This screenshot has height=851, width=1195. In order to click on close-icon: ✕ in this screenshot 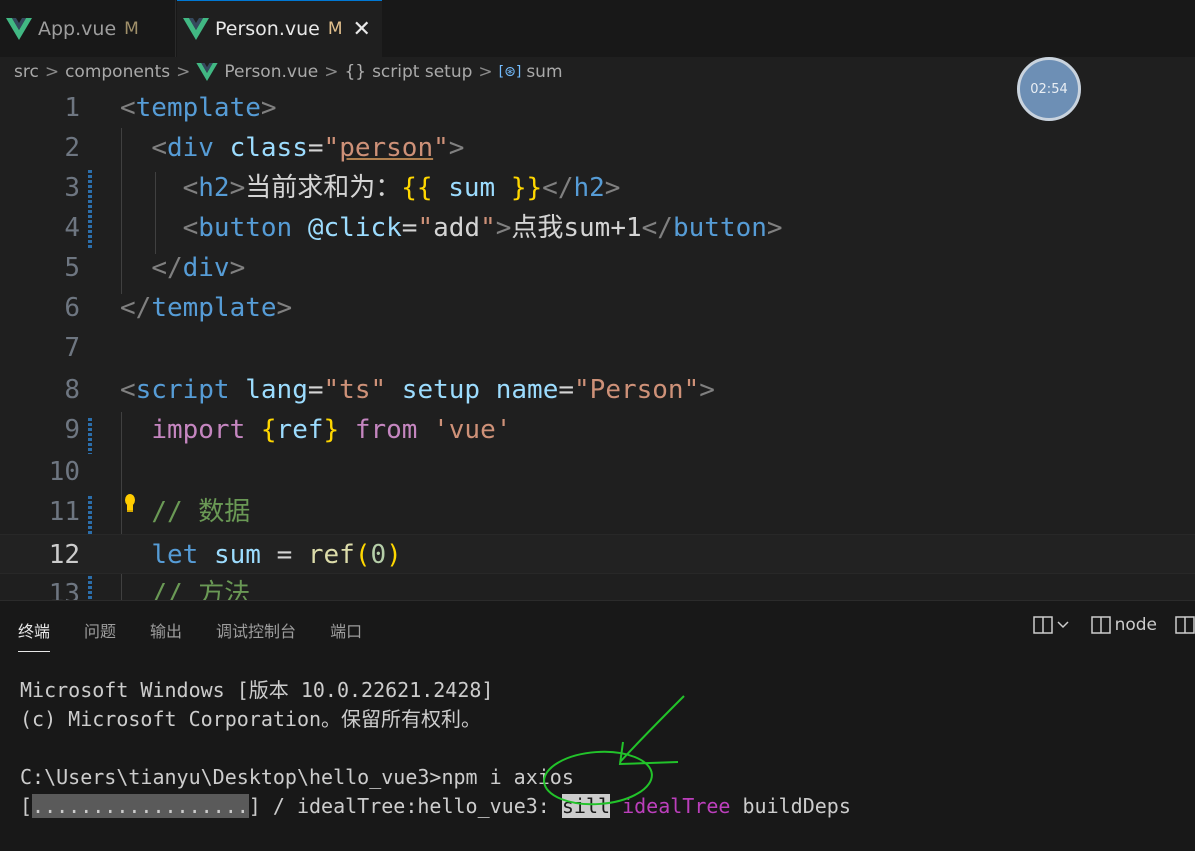, I will do `click(362, 29)`.